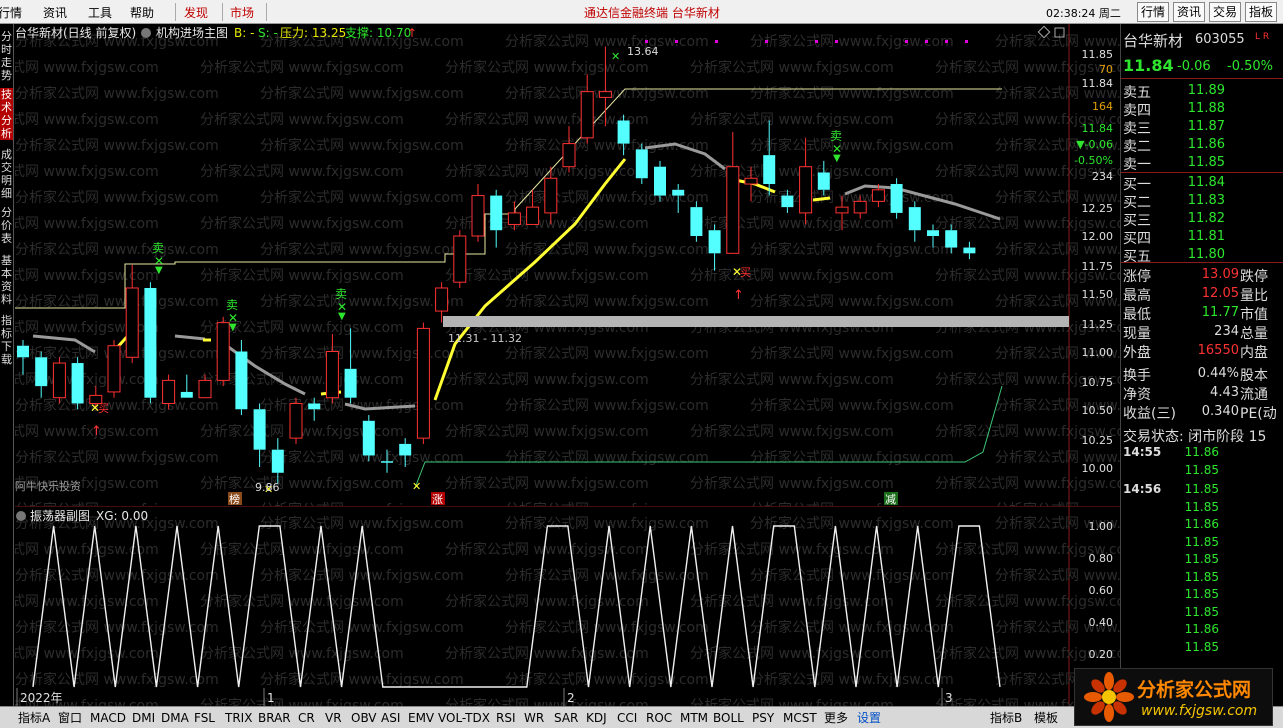 This screenshot has height=728, width=1283. What do you see at coordinates (1225, 12) in the screenshot?
I see `trade-button: 交易` at bounding box center [1225, 12].